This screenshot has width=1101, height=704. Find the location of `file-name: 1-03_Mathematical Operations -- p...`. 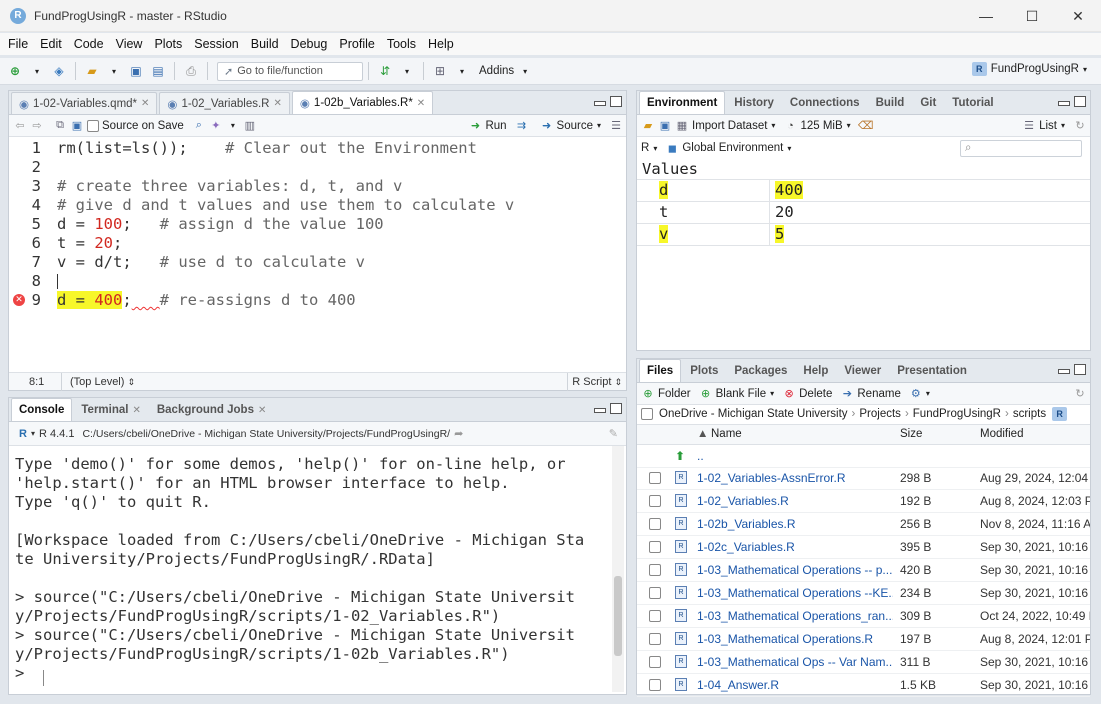

file-name: 1-03_Mathematical Operations -- p... is located at coordinates (795, 570).